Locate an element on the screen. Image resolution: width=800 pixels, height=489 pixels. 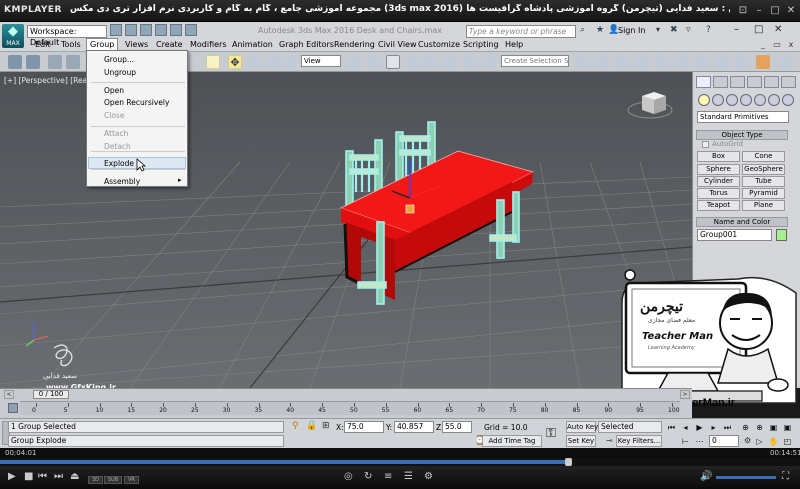
name-and-color-rollout-header: Name and Color is located at coordinates (742, 222).